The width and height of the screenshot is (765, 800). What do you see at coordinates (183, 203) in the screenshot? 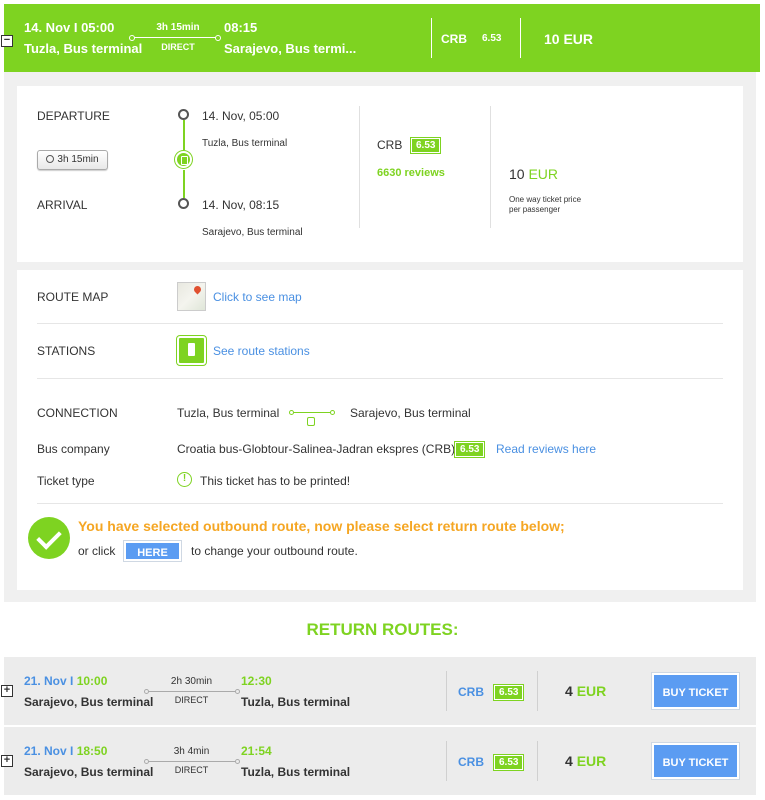
I see `arrival-point-icon` at bounding box center [183, 203].